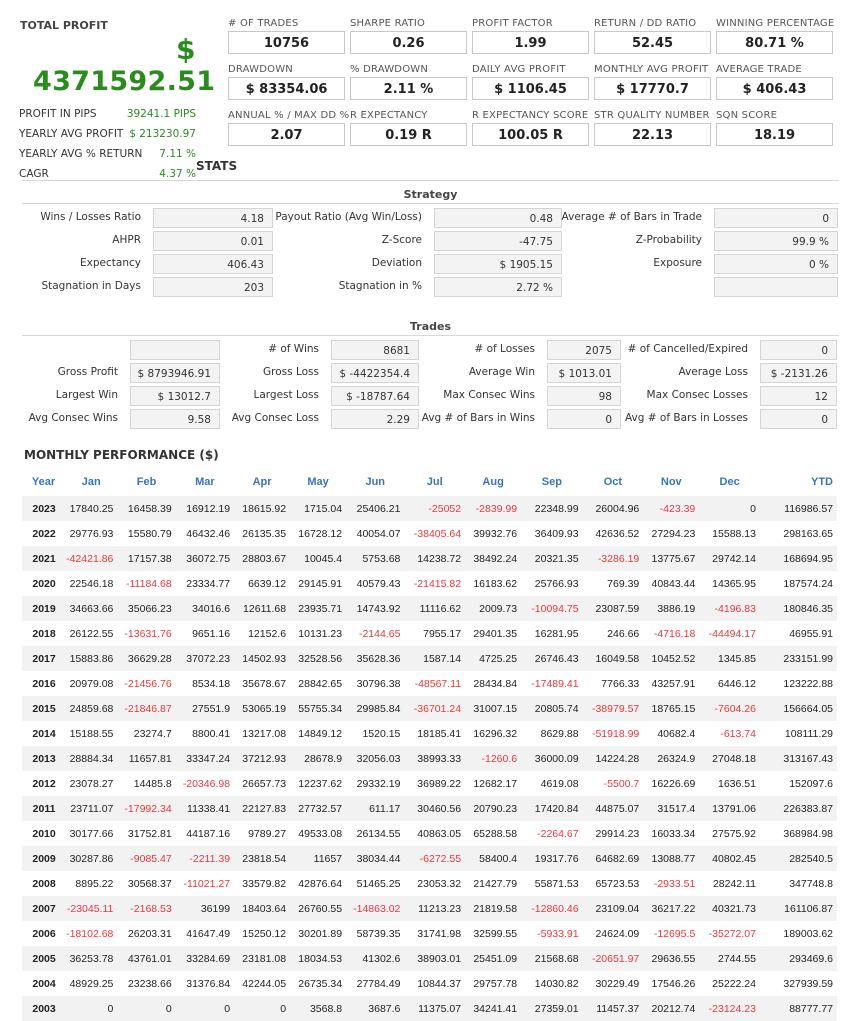 The width and height of the screenshot is (860, 1021). What do you see at coordinates (798, 858) in the screenshot?
I see `month-cell: 282540.5` at bounding box center [798, 858].